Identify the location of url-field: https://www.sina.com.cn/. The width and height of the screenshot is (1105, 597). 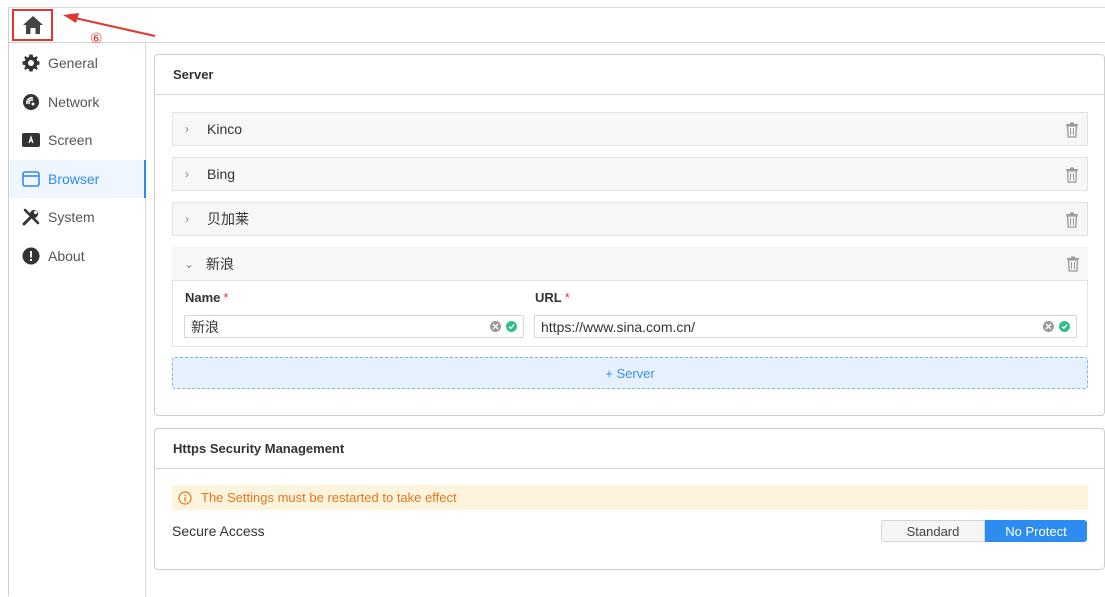
(805, 326).